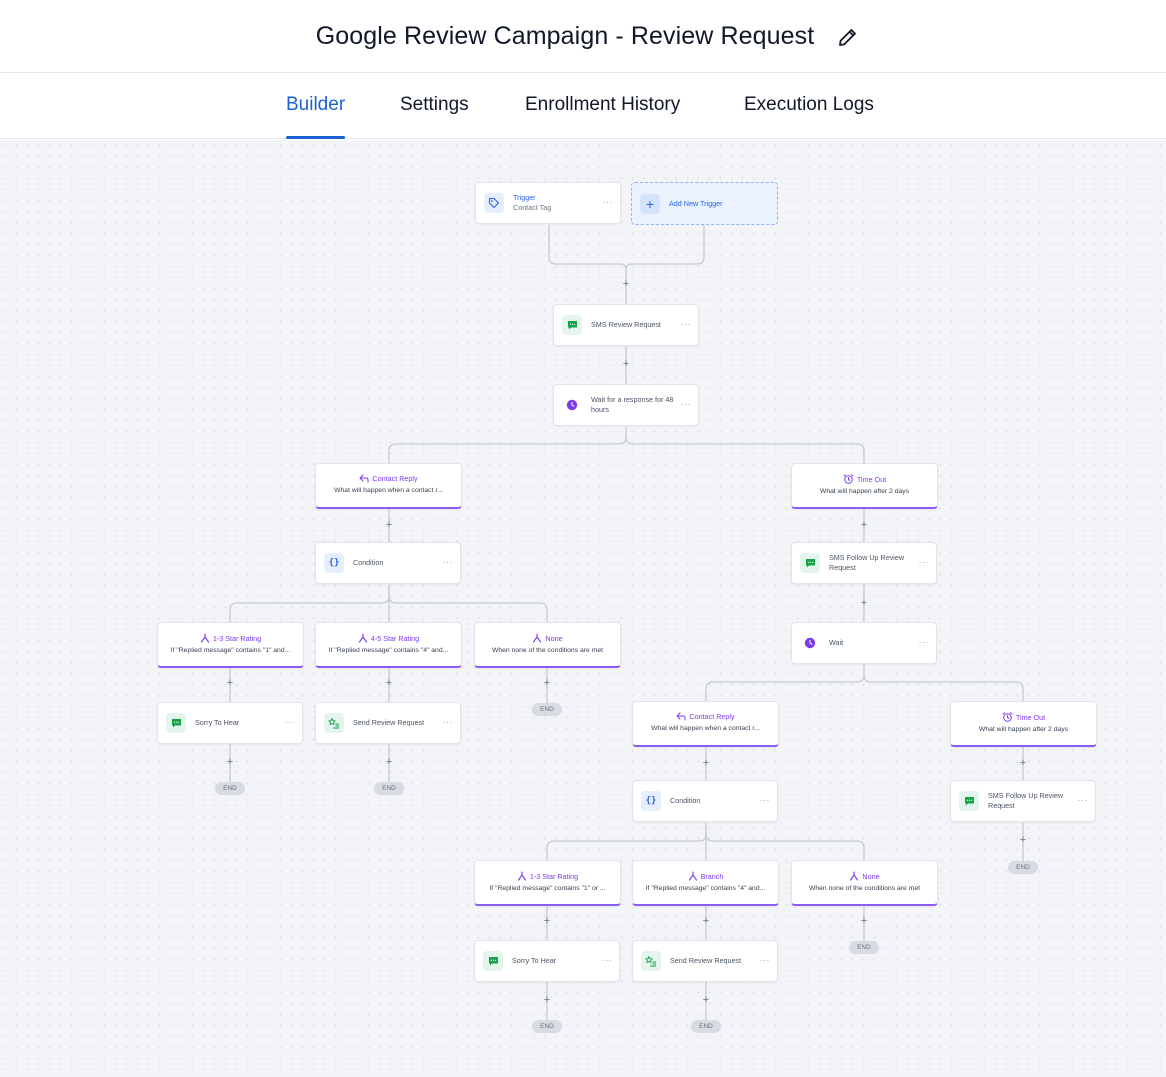 The width and height of the screenshot is (1166, 1077). Describe the element at coordinates (1026, 800) in the screenshot. I see `node-label: SMS Follow Up Review Request` at that location.